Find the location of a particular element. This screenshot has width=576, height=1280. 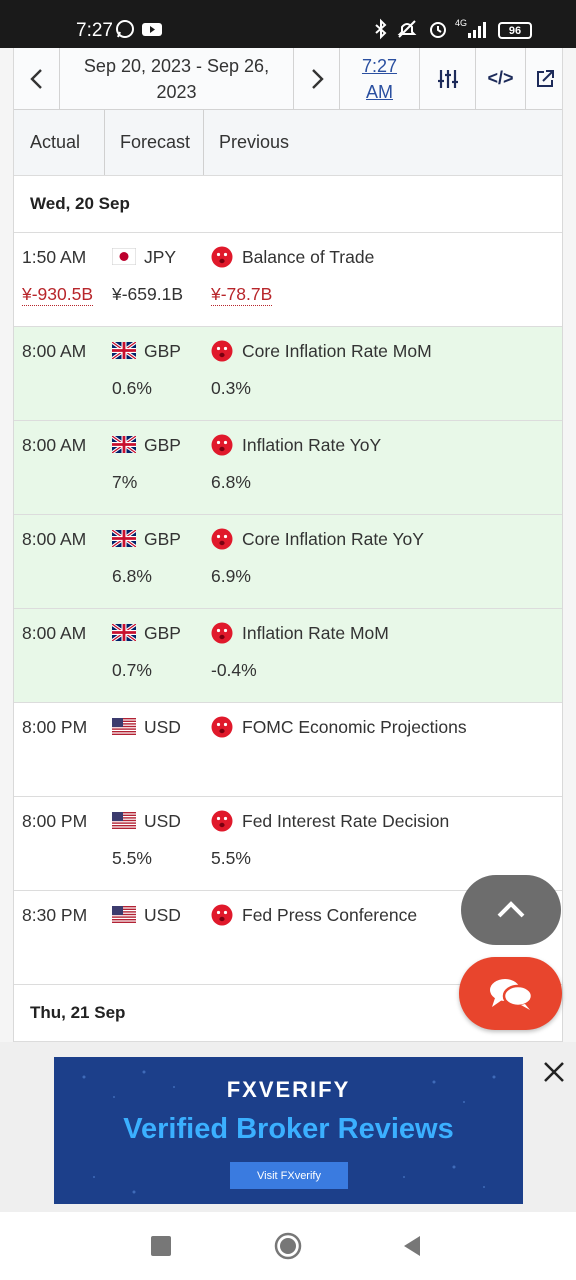

event-row: 8:00 AM GBP Inflation Rate MoM 0.7% -0.4% is located at coordinates (288, 656).